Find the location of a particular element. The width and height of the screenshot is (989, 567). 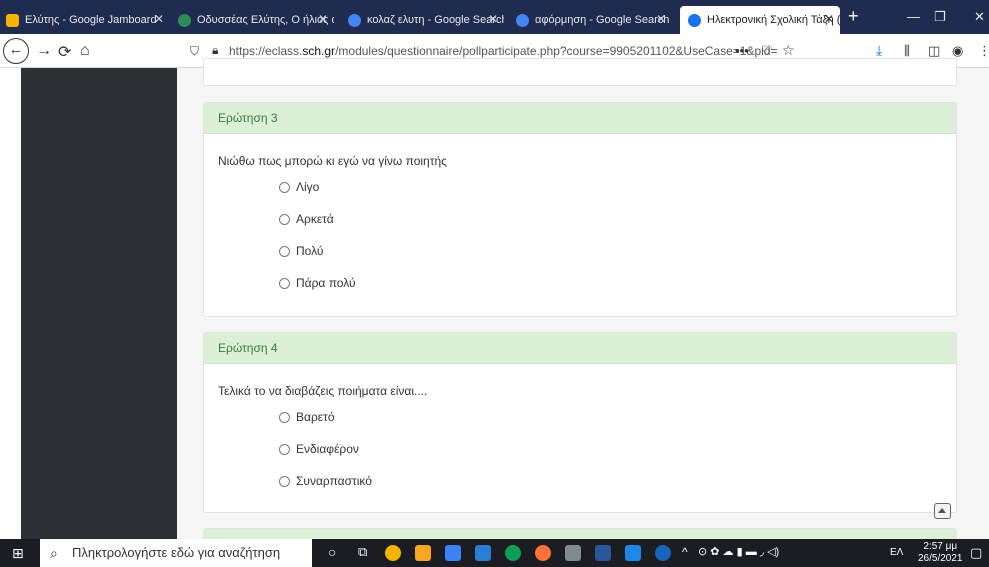

option-label: Ενδιαφέρον is located at coordinates (327, 449).